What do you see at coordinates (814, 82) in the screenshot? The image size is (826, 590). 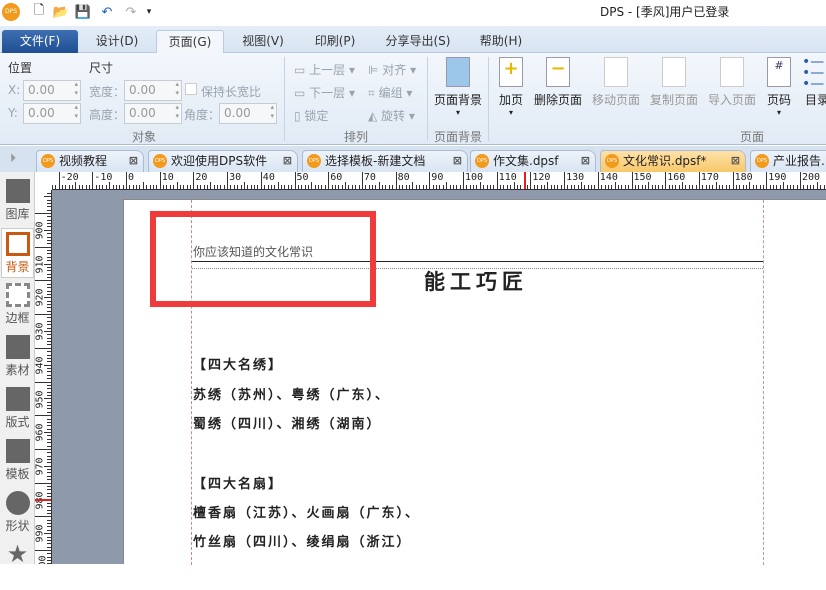 I see `toc-button: •—•—•—目录` at bounding box center [814, 82].